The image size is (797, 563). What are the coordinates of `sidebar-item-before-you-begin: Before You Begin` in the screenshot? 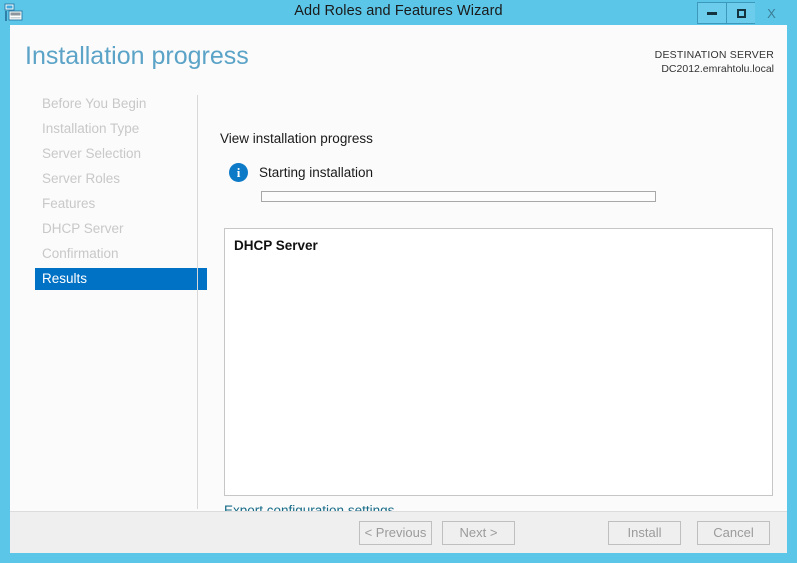 It's located at (121, 104).